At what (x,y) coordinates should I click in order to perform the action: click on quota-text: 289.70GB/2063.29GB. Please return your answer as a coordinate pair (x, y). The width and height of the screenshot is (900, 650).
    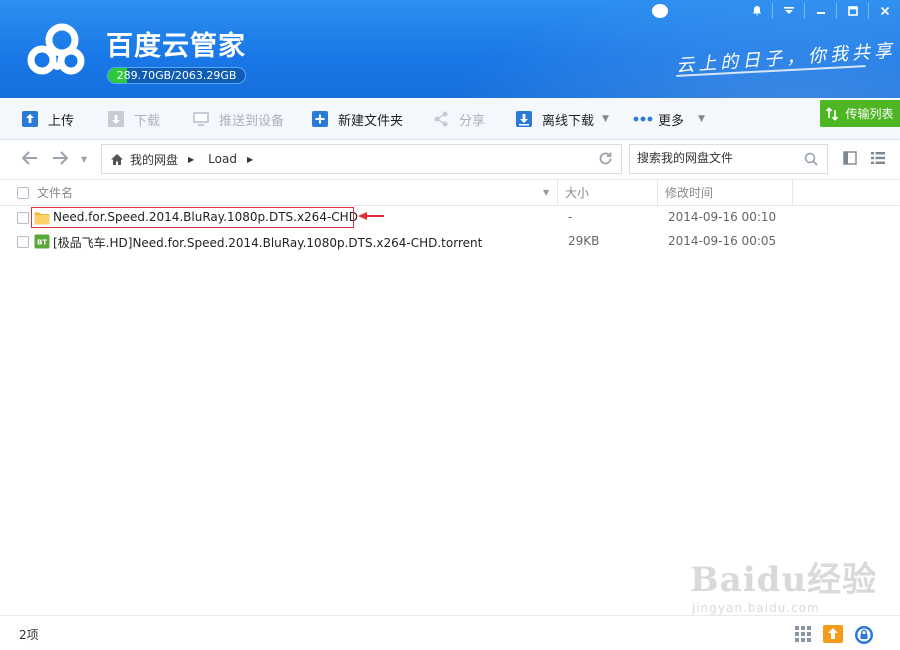
    Looking at the image, I should click on (176, 75).